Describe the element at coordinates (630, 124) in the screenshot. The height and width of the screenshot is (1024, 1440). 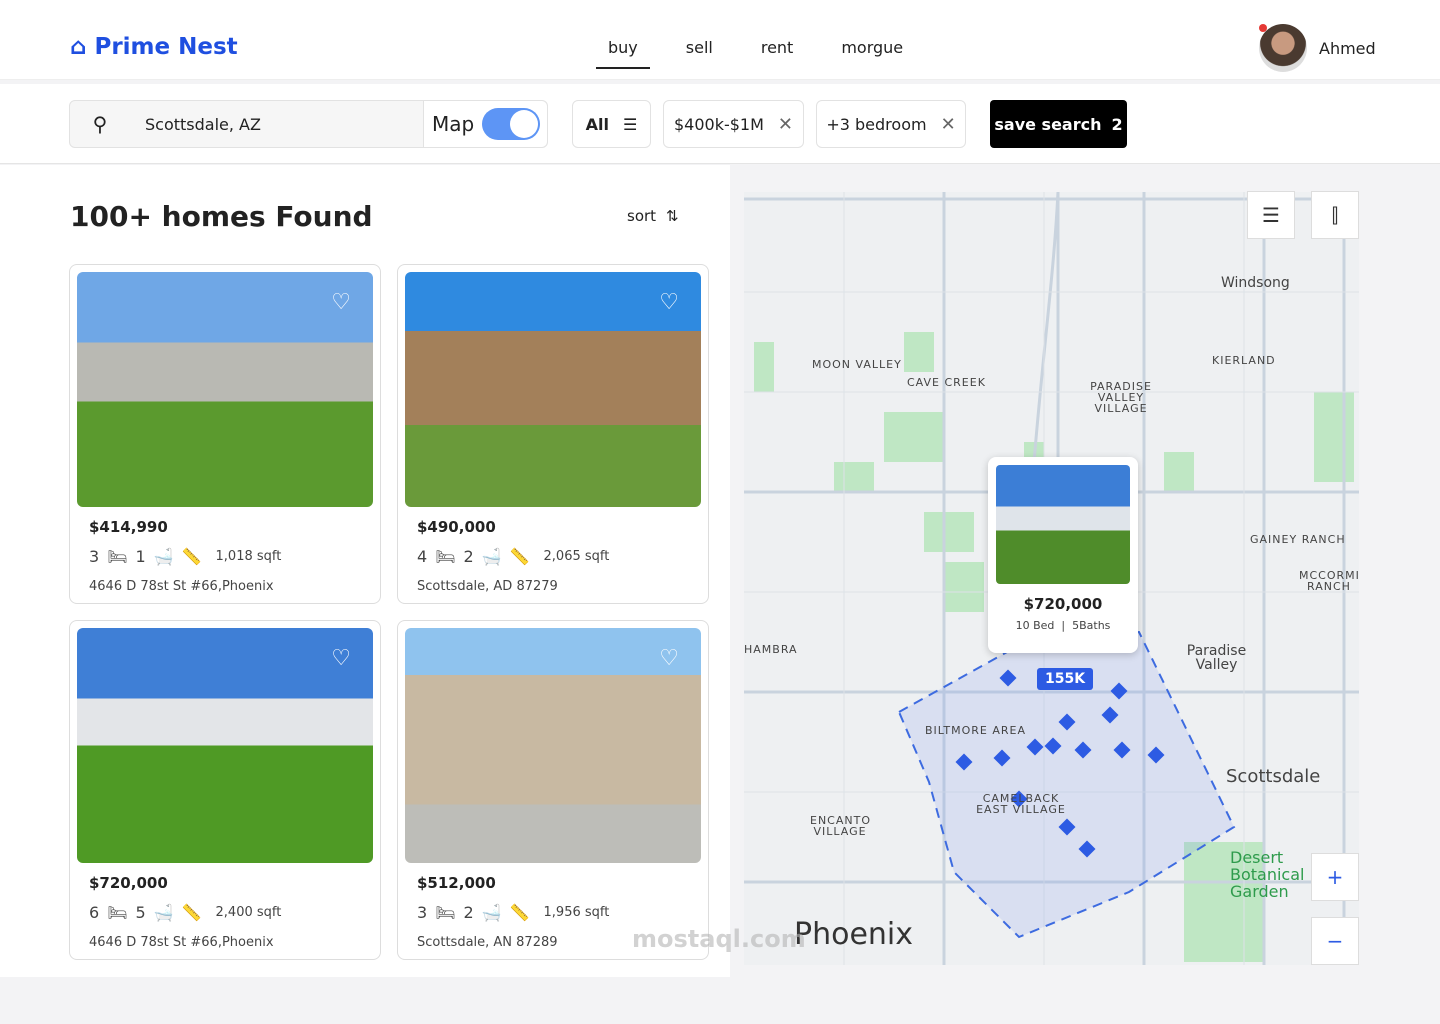
I see `sliders-icon: ☰` at that location.